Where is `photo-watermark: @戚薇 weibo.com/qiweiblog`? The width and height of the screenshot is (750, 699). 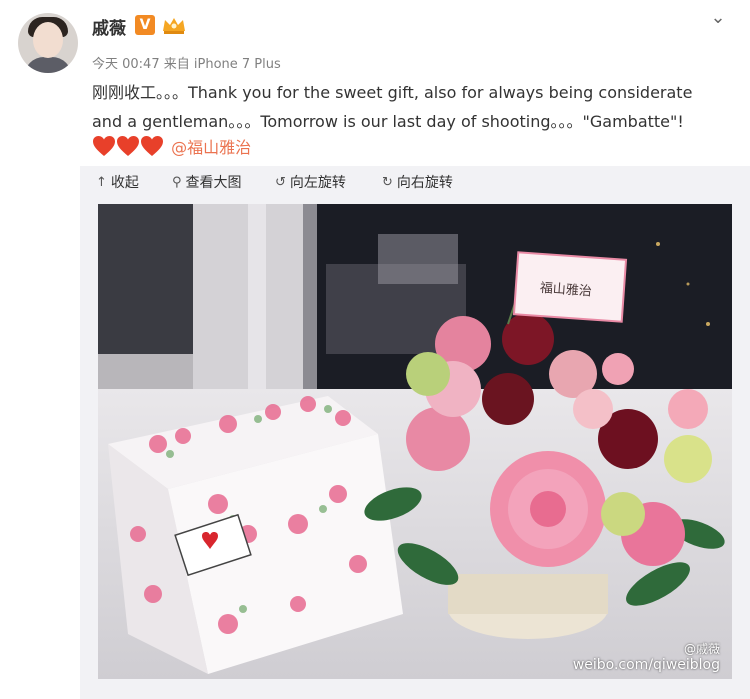 photo-watermark: @戚薇 weibo.com/qiweiblog is located at coordinates (646, 656).